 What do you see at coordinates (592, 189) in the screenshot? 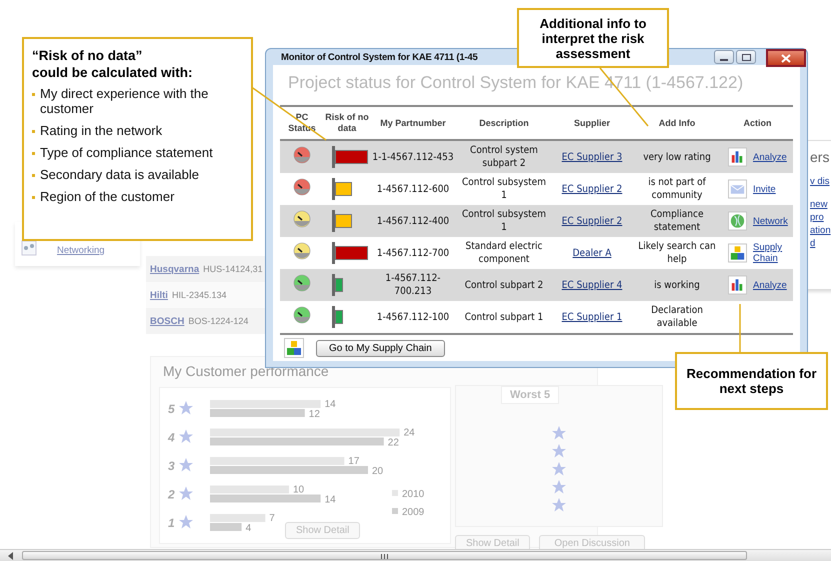
I see `supplier-link: EC Supplier 2` at bounding box center [592, 189].